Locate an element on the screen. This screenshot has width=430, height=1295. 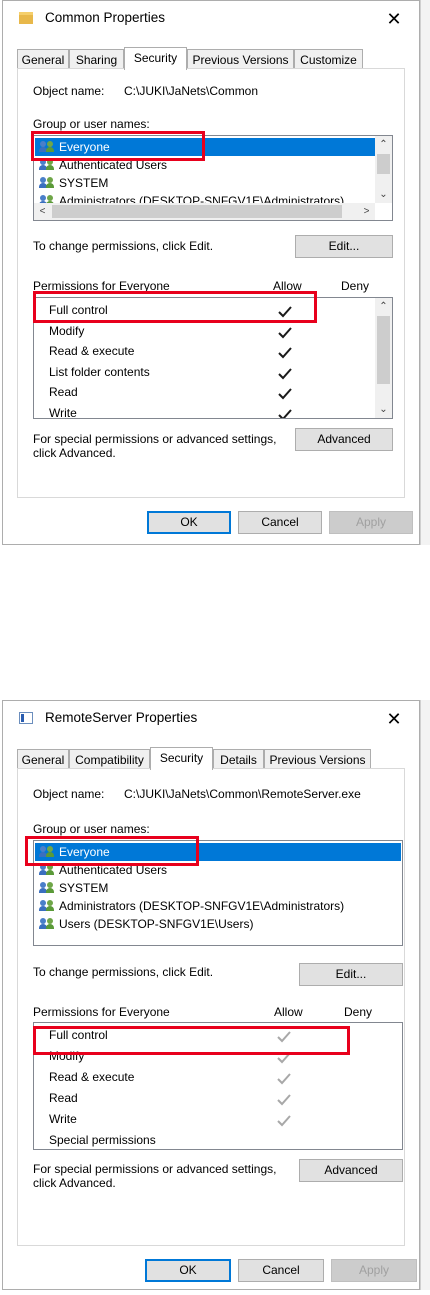
permission-name: Modify is located at coordinates (67, 330).